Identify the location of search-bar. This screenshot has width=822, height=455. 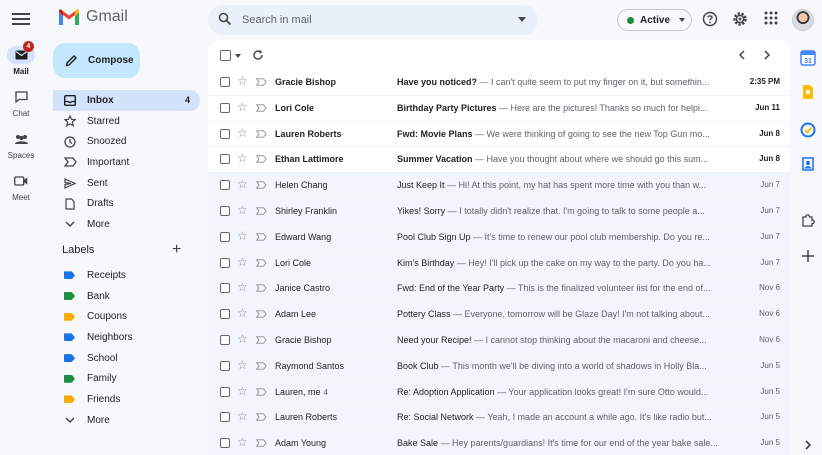
(373, 20).